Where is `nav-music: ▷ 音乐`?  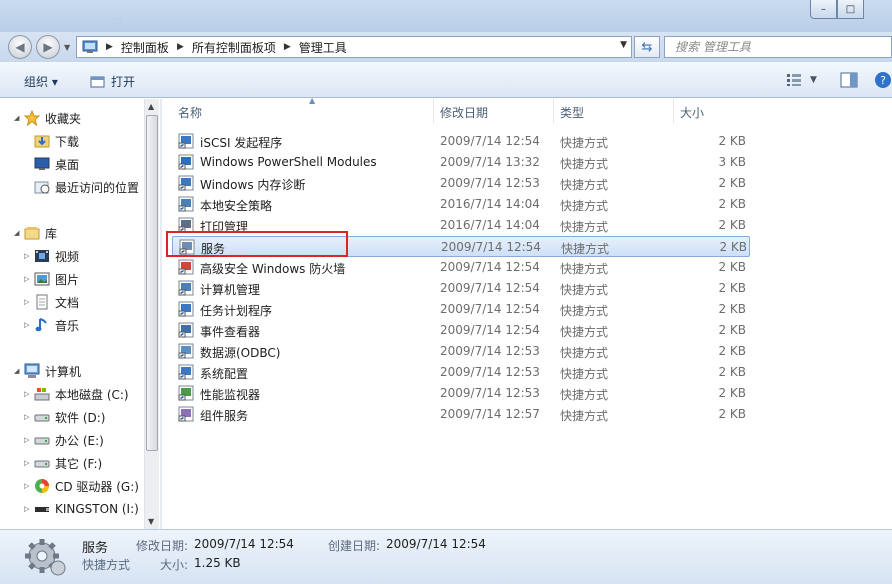
nav-music: ▷ 音乐 is located at coordinates (51, 325).